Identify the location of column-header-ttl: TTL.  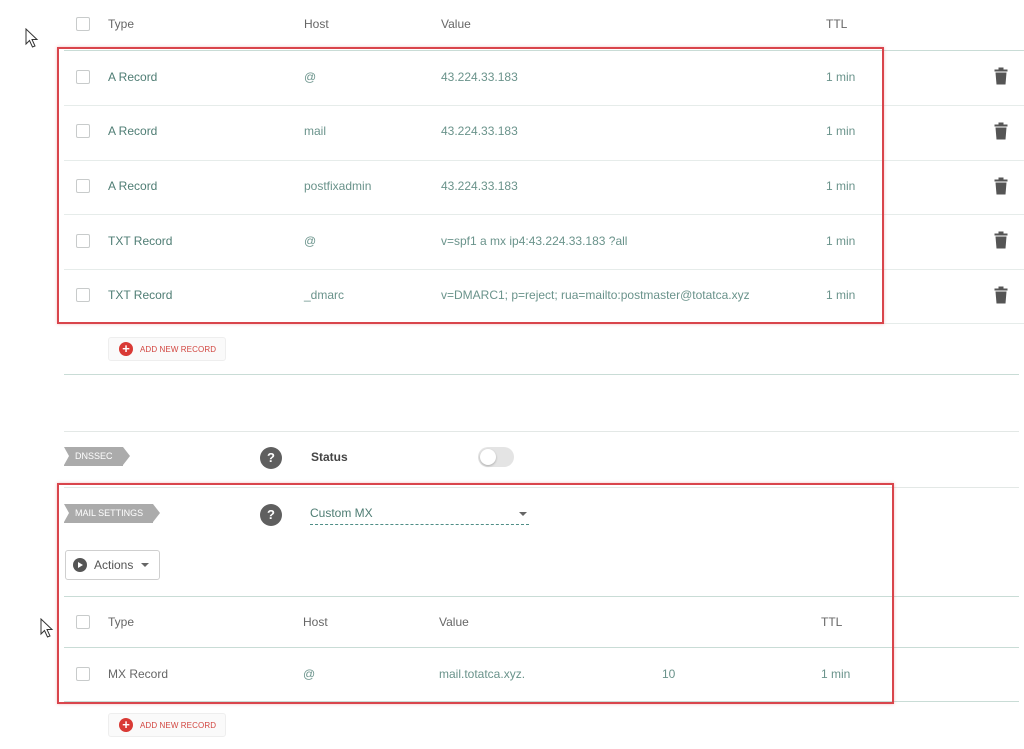
(836, 24).